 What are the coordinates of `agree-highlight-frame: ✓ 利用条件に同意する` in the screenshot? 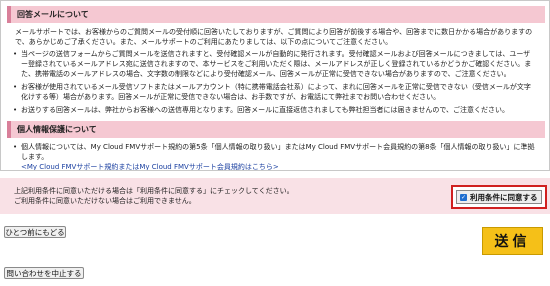 It's located at (499, 197).